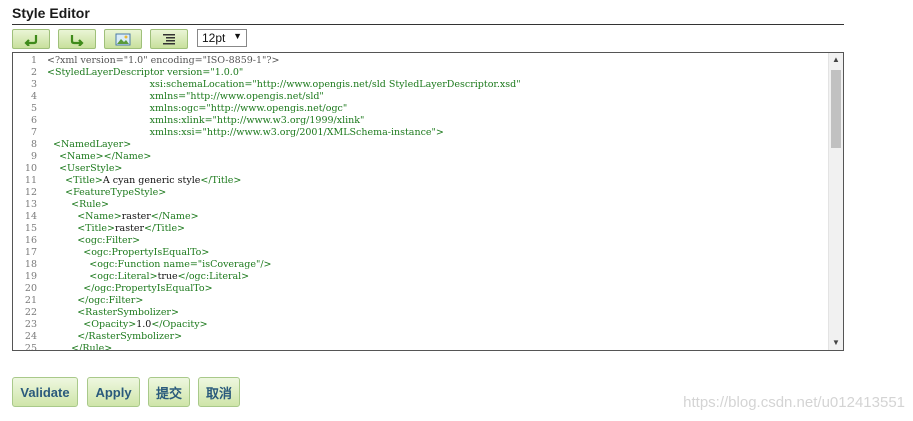 This screenshot has height=421, width=913. What do you see at coordinates (30, 228) in the screenshot?
I see `line-number: 15` at bounding box center [30, 228].